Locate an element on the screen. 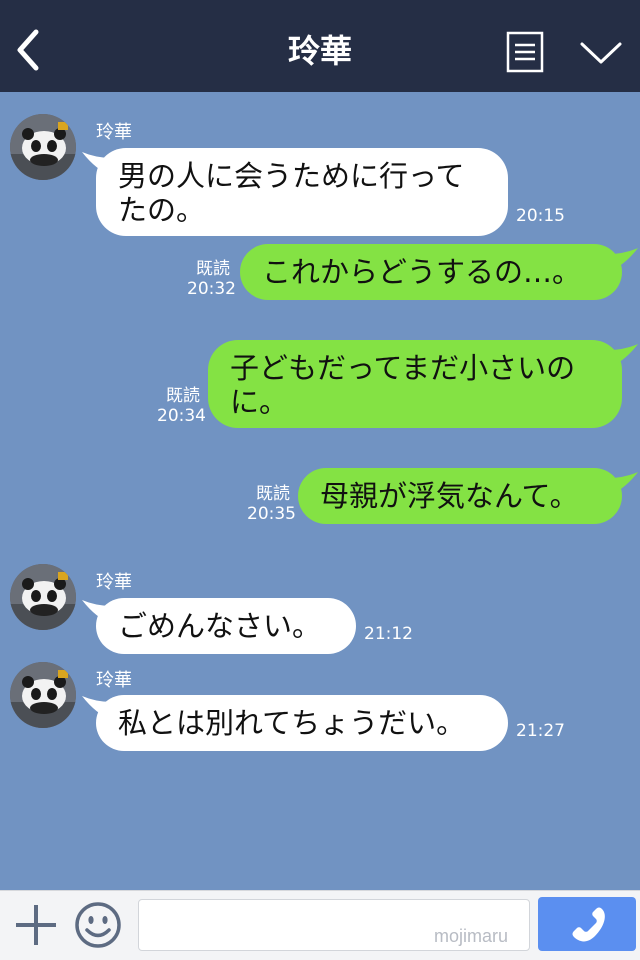 This screenshot has width=640, height=960. message-bubble: 私とは別れてちょうだい。 is located at coordinates (302, 723).